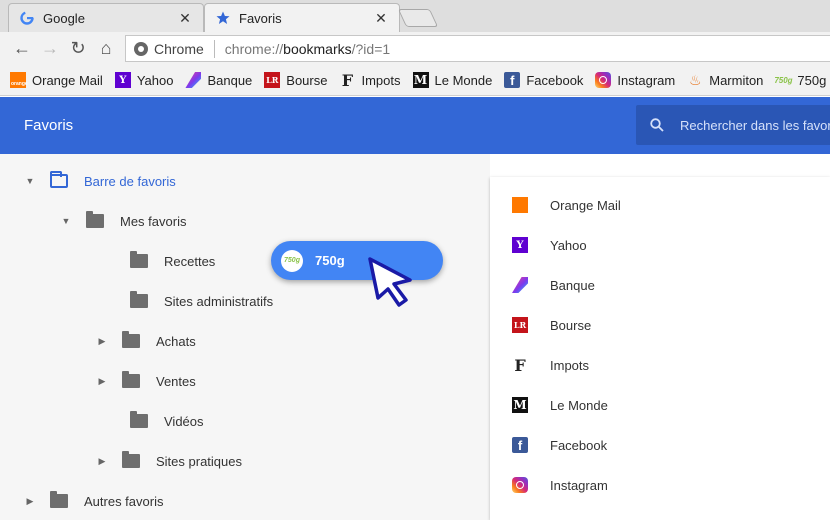 The width and height of the screenshot is (830, 520). I want to click on tree-item-label: Vidéos, so click(184, 421).